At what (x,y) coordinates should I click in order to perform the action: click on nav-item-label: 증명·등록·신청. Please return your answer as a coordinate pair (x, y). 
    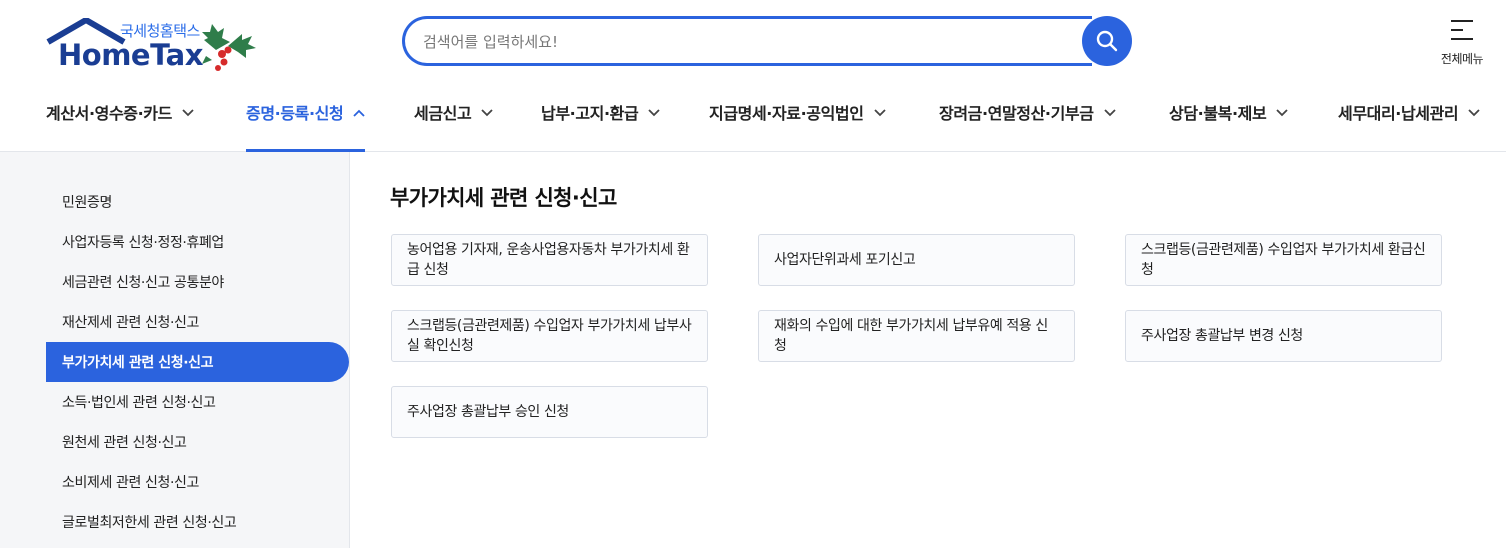
    Looking at the image, I should click on (295, 113).